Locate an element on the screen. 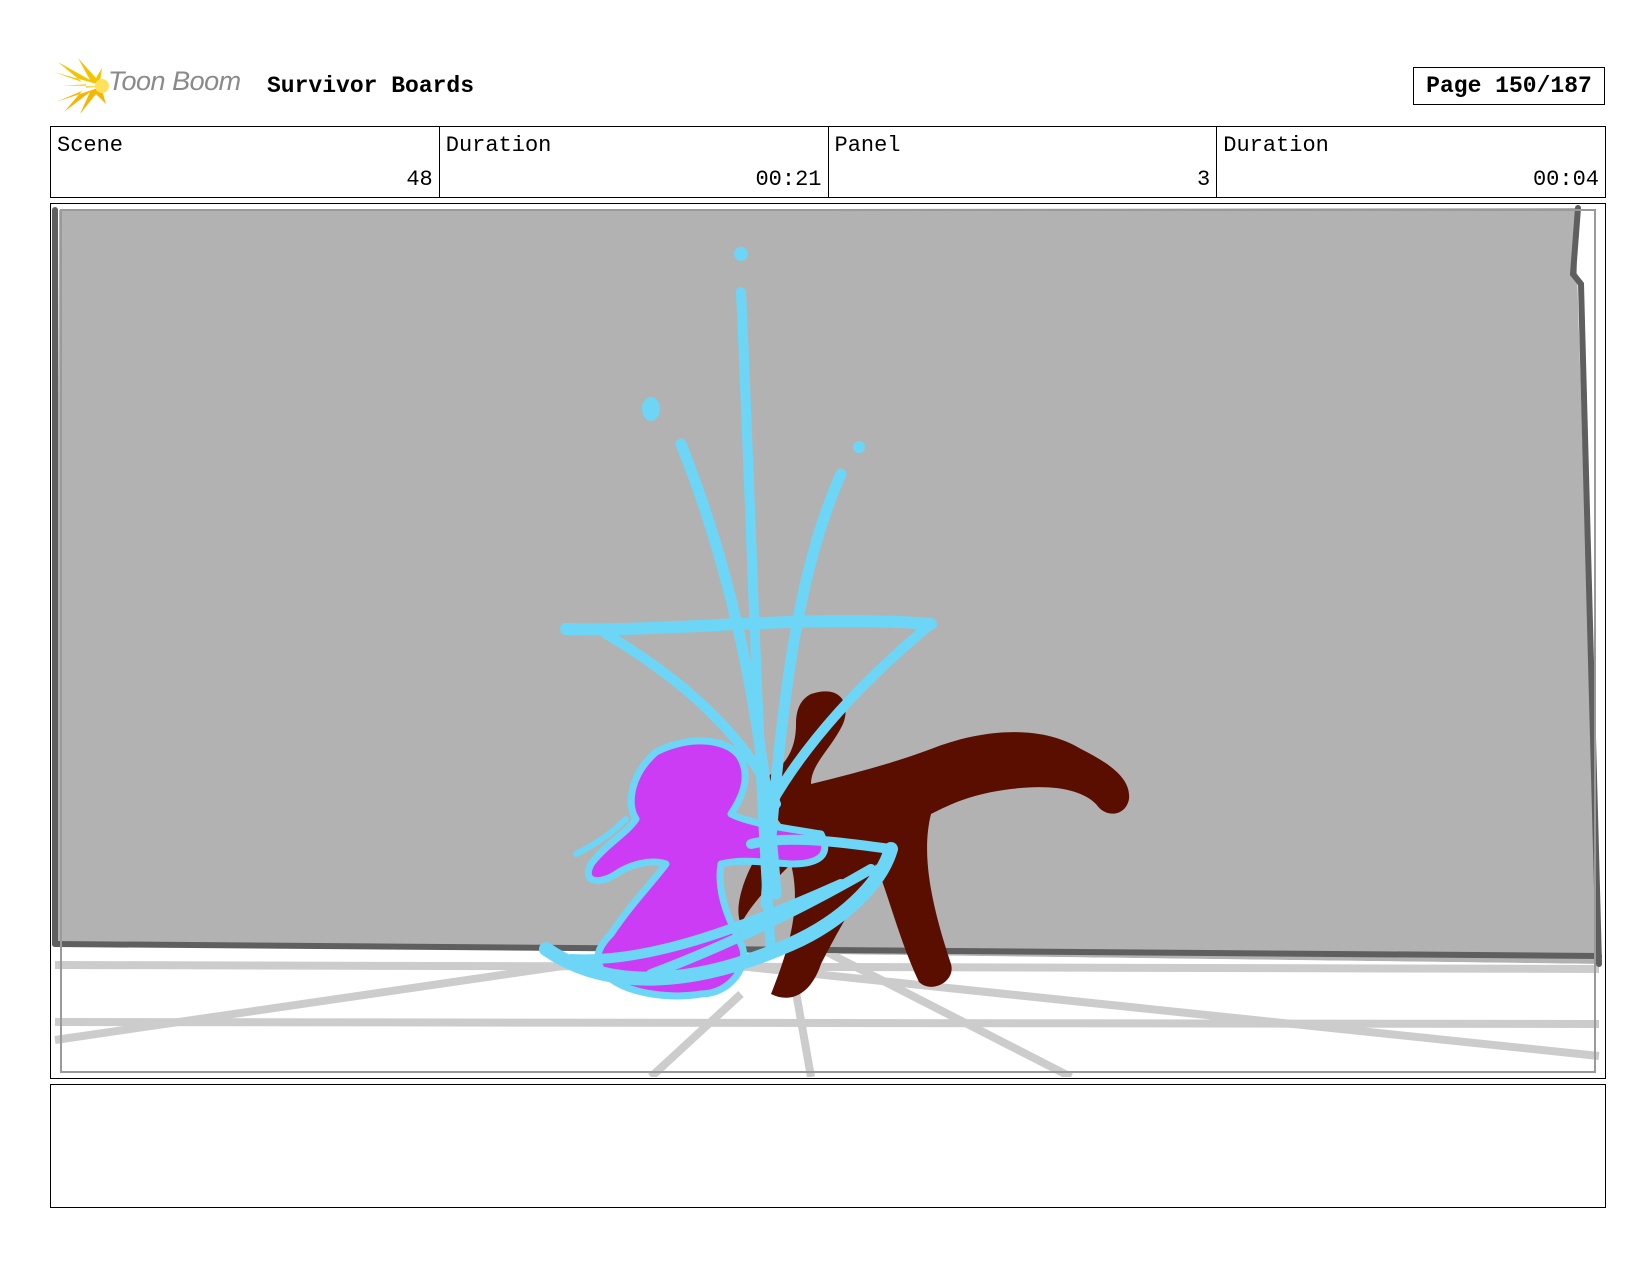 Image resolution: width=1648 pixels, height=1276 pixels. scene-cell: Scene 48 is located at coordinates (245, 162).